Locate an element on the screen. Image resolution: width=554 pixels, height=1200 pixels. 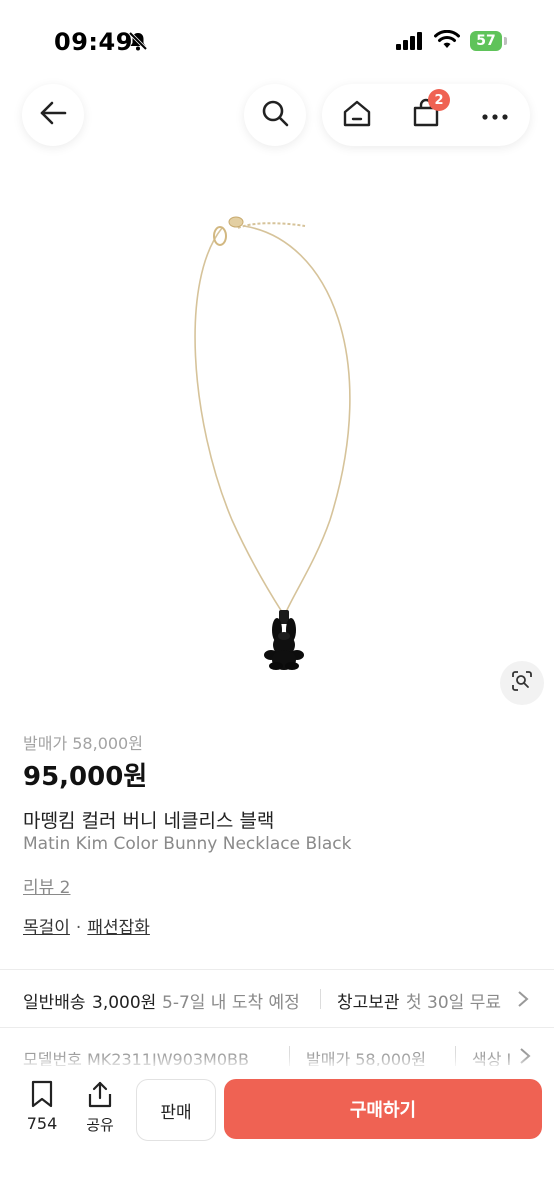
search-icon is located at coordinates (275, 115).